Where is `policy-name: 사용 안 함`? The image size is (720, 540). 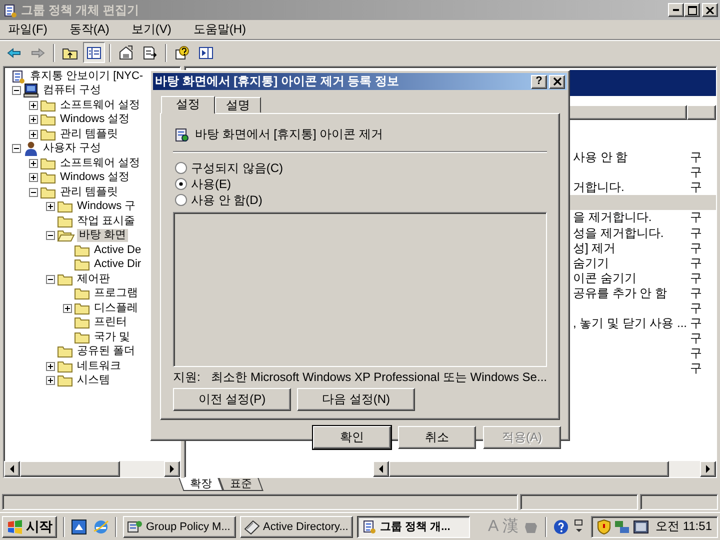 policy-name: 사용 안 함 is located at coordinates (600, 157).